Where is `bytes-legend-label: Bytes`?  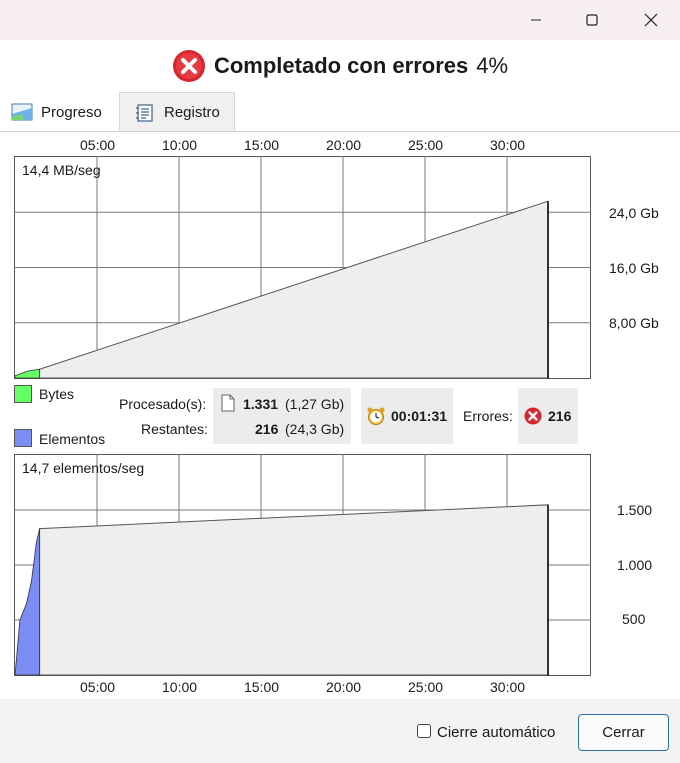
bytes-legend-label: Bytes is located at coordinates (57, 394).